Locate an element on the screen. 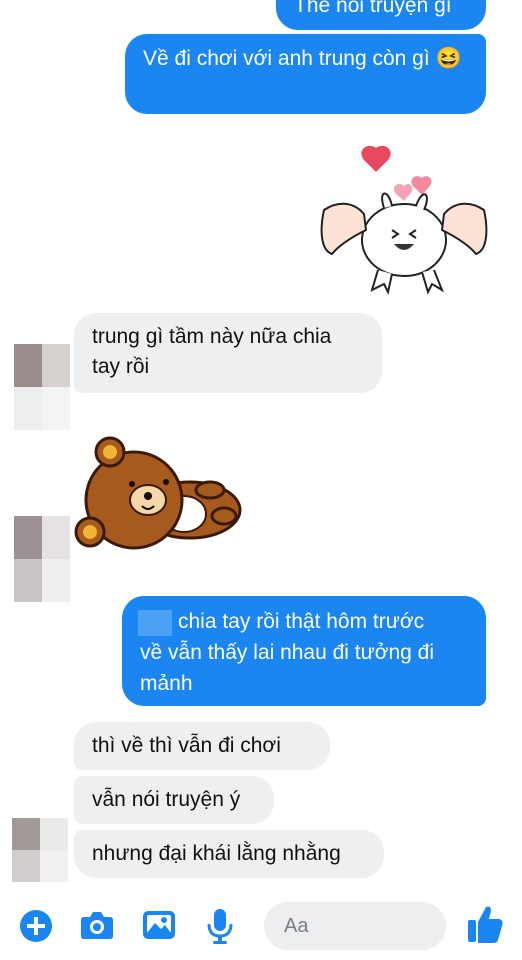  message-text: Về đi chơi với anh trung còn gì 😆 is located at coordinates (302, 58).